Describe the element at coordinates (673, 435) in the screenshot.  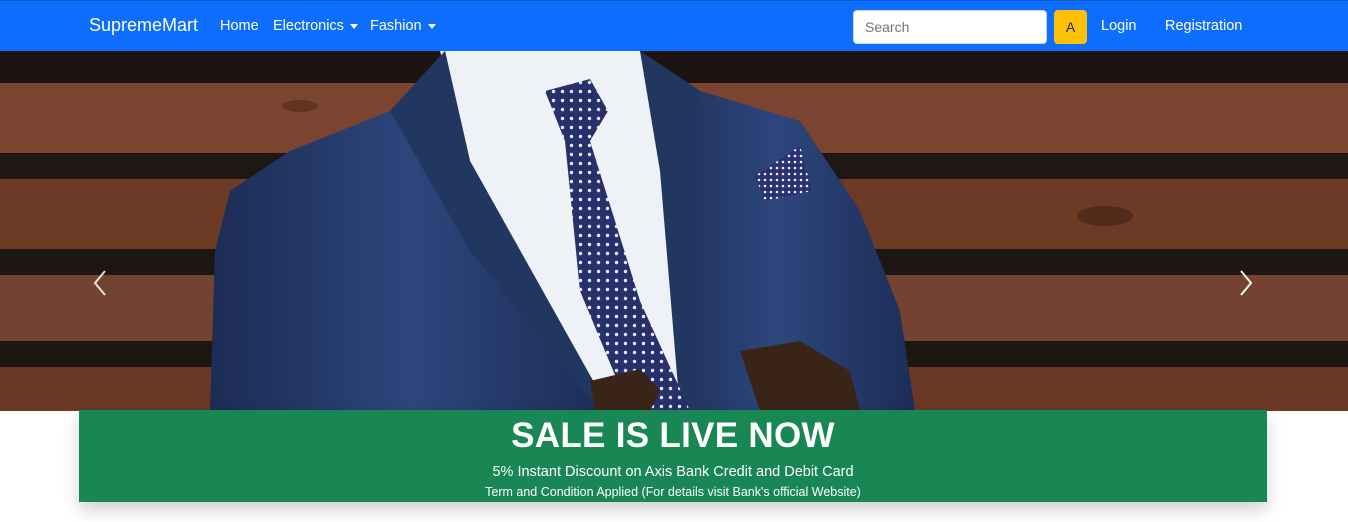
I see `sale-title: SALE IS LIVE NOW` at that location.